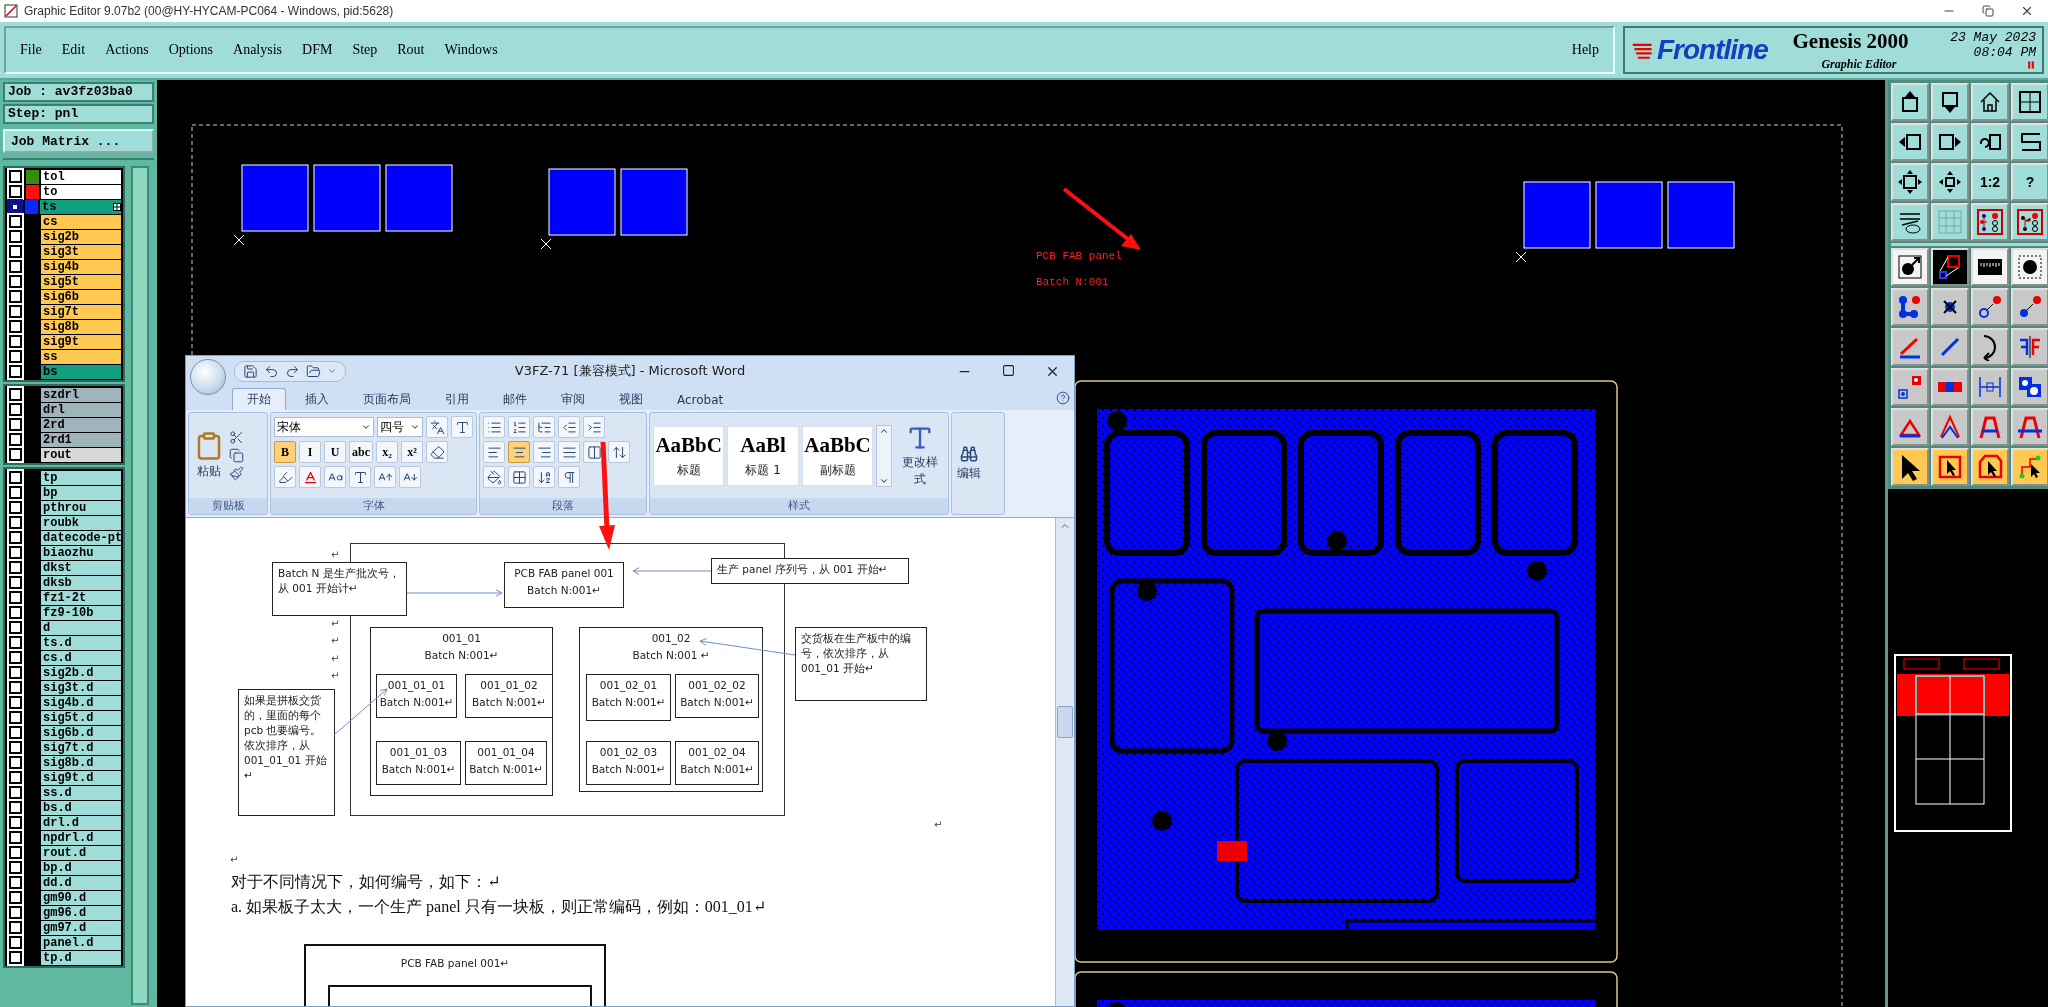 This screenshot has width=2048, height=1007. Describe the element at coordinates (544, 477) in the screenshot. I see `sort-button` at that location.